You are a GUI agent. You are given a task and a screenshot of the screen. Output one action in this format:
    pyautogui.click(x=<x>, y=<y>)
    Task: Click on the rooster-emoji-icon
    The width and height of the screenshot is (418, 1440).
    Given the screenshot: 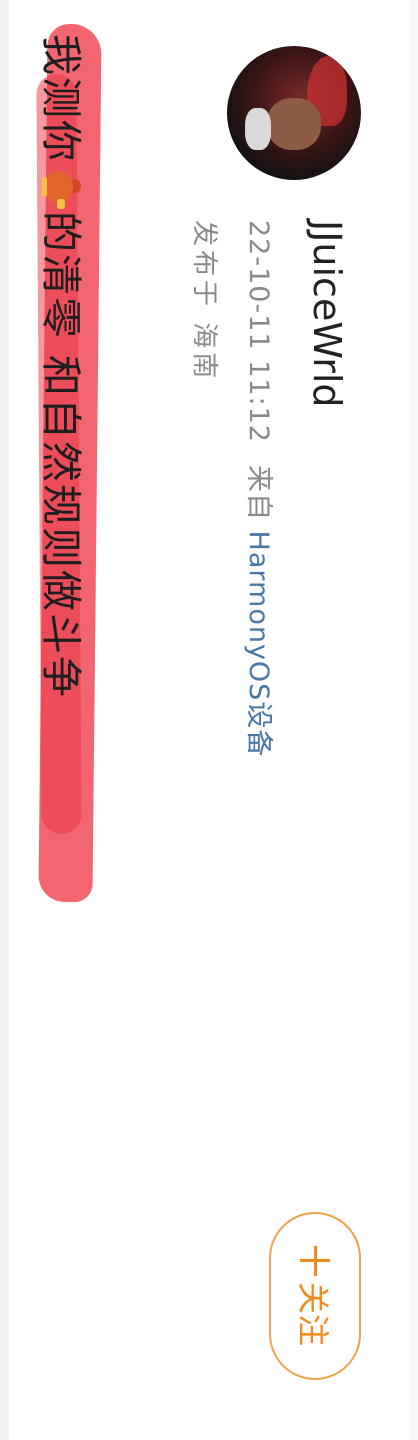 What is the action you would take?
    pyautogui.click(x=62, y=187)
    